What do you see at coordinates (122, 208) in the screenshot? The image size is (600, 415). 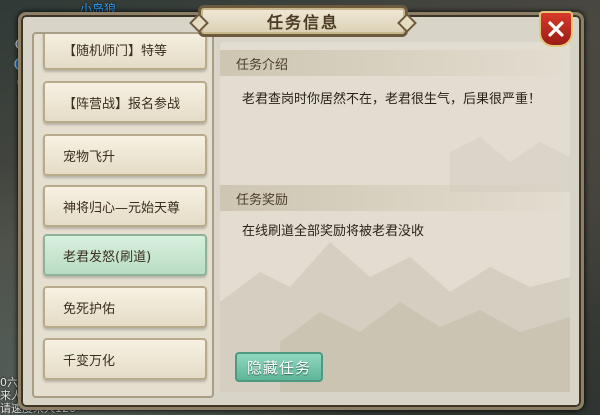 I see `task-item-label: 神将归心—元始天尊` at bounding box center [122, 208].